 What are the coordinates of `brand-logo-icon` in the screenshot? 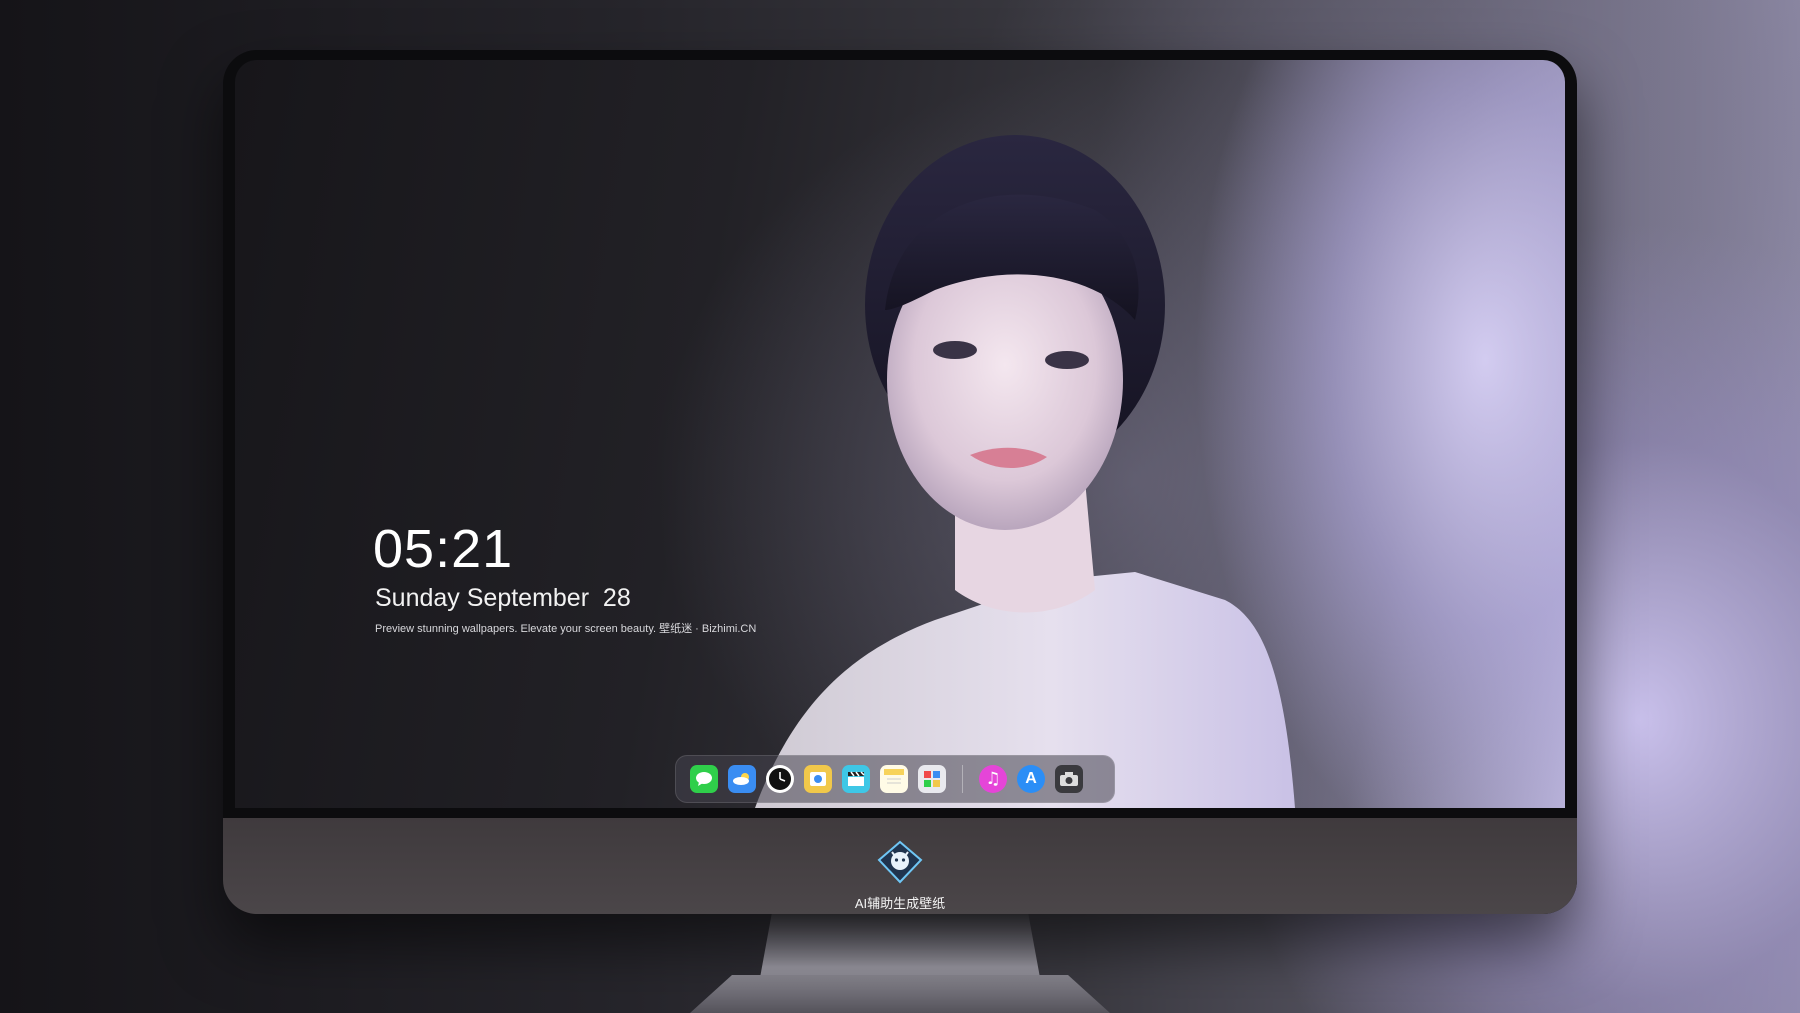 It's located at (900, 862).